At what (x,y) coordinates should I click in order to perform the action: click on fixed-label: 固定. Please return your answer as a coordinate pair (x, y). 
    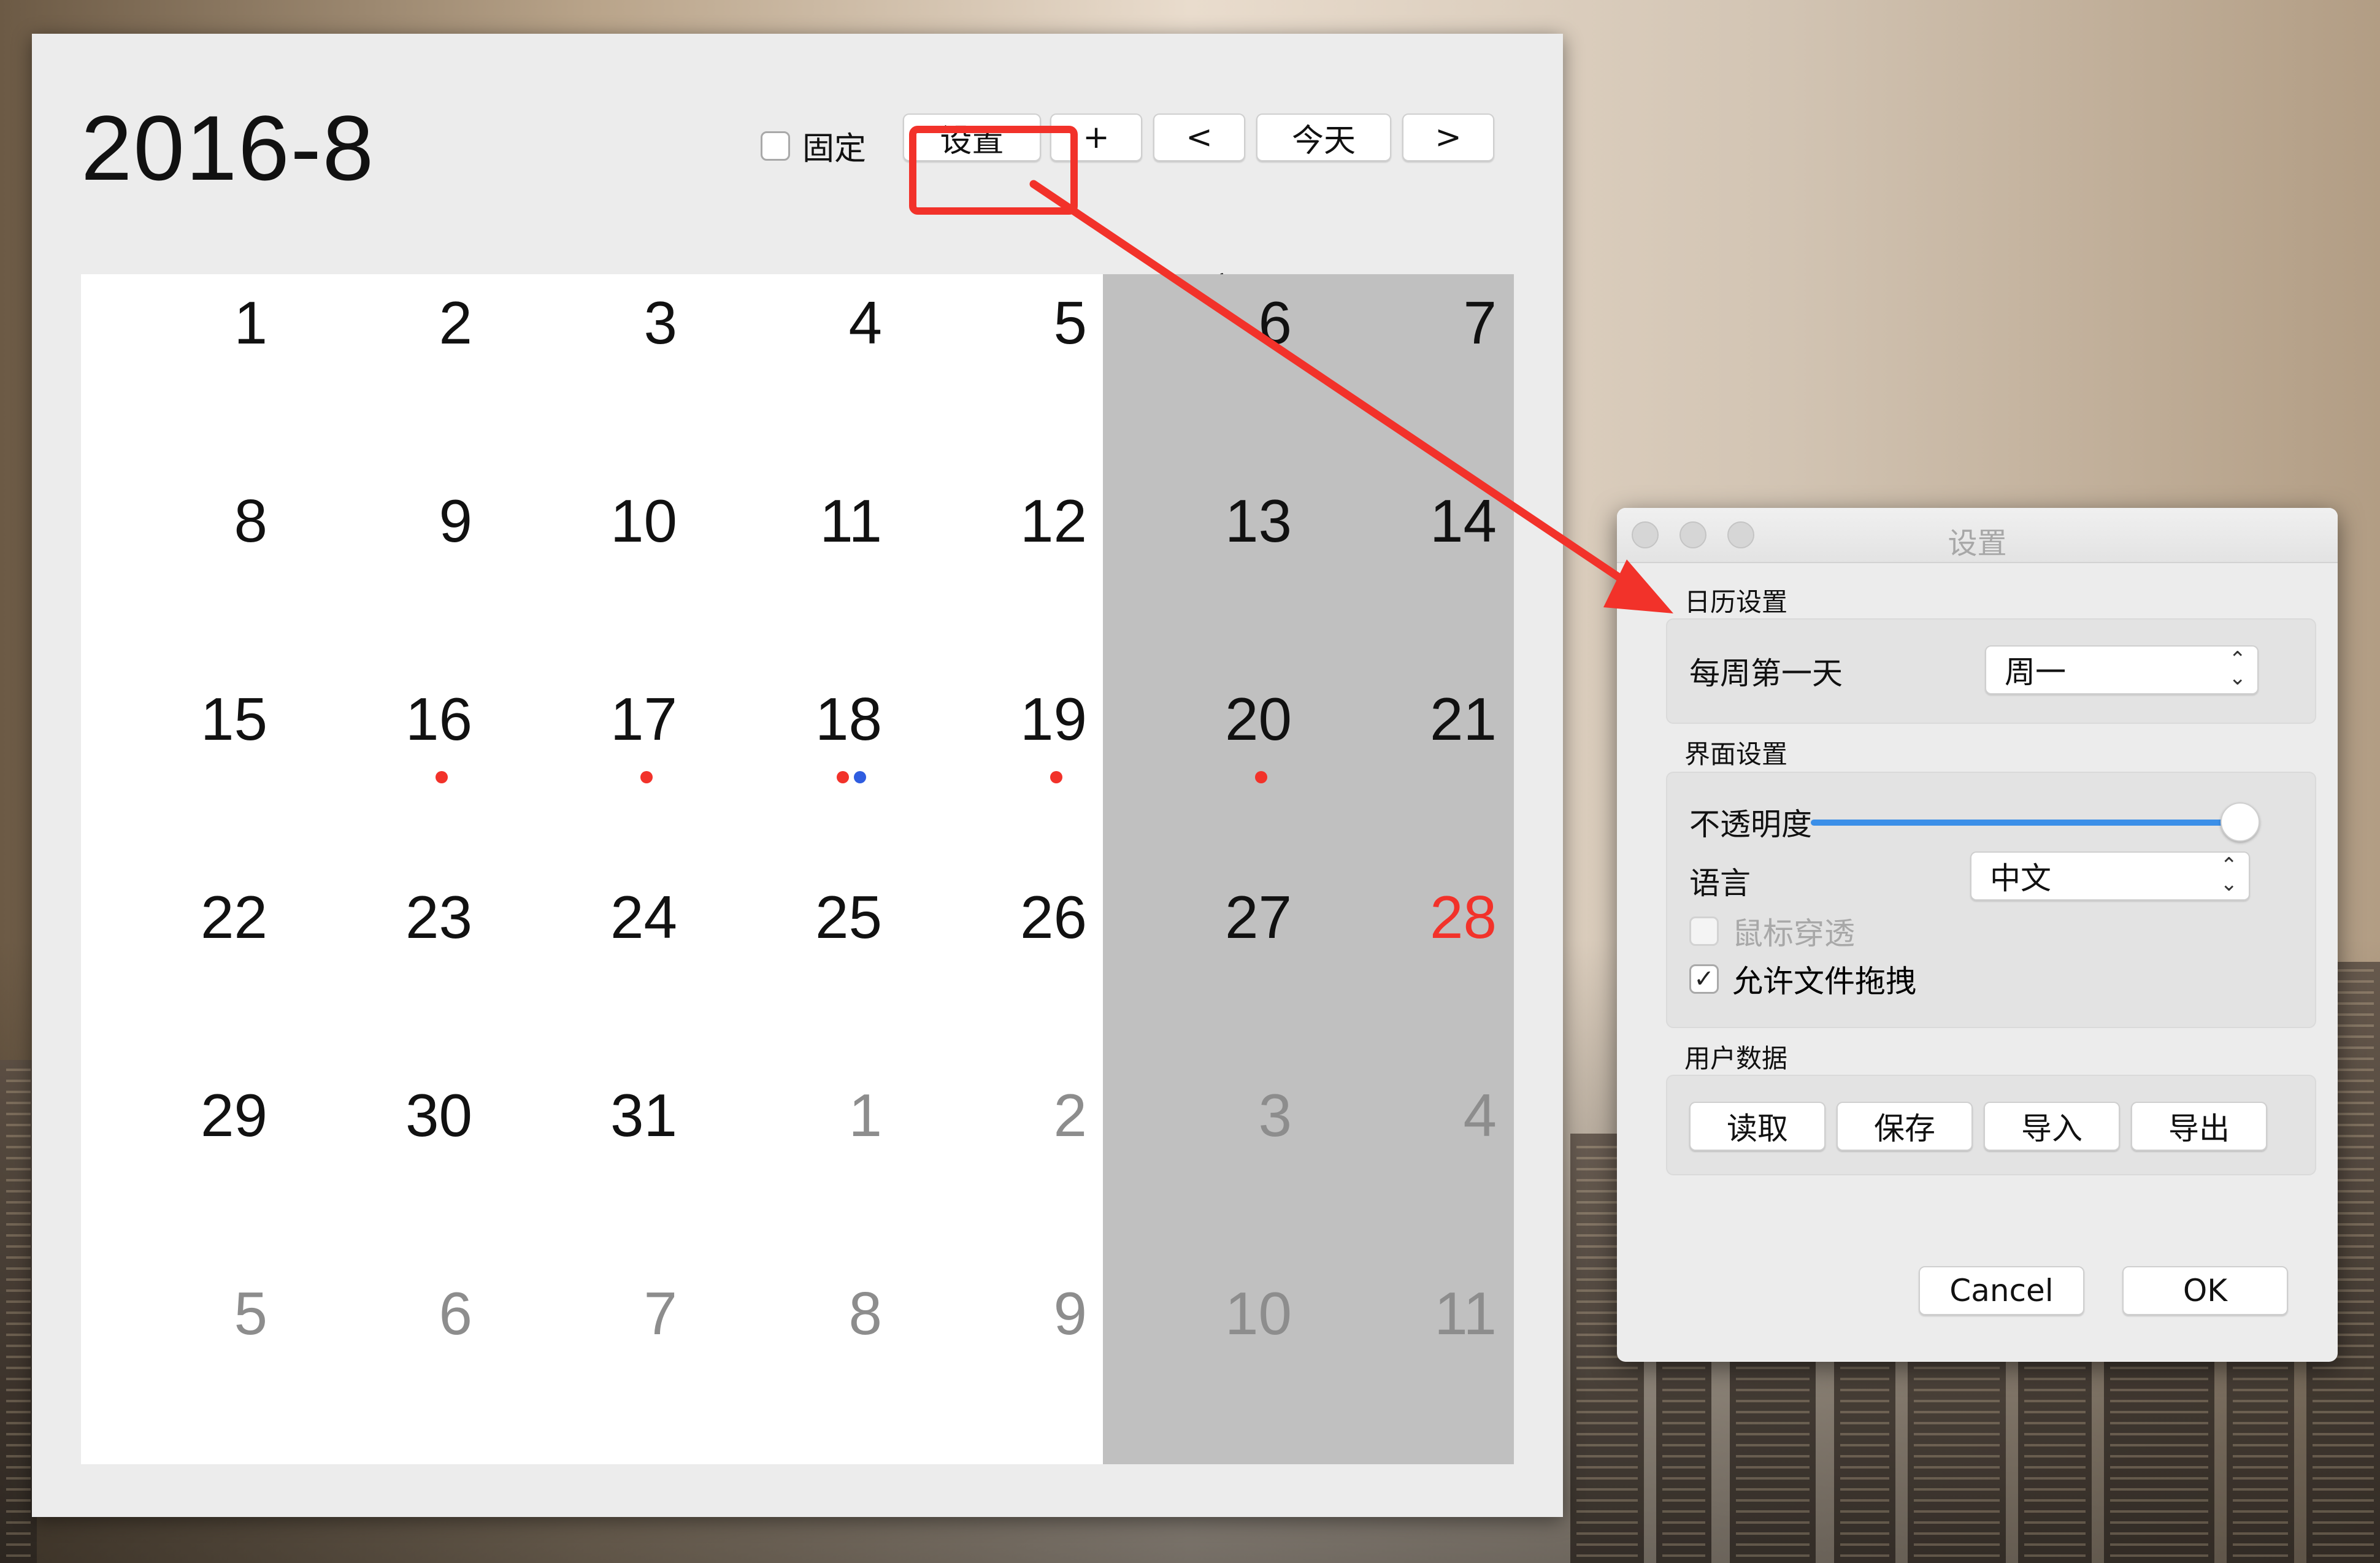
    Looking at the image, I should click on (834, 149).